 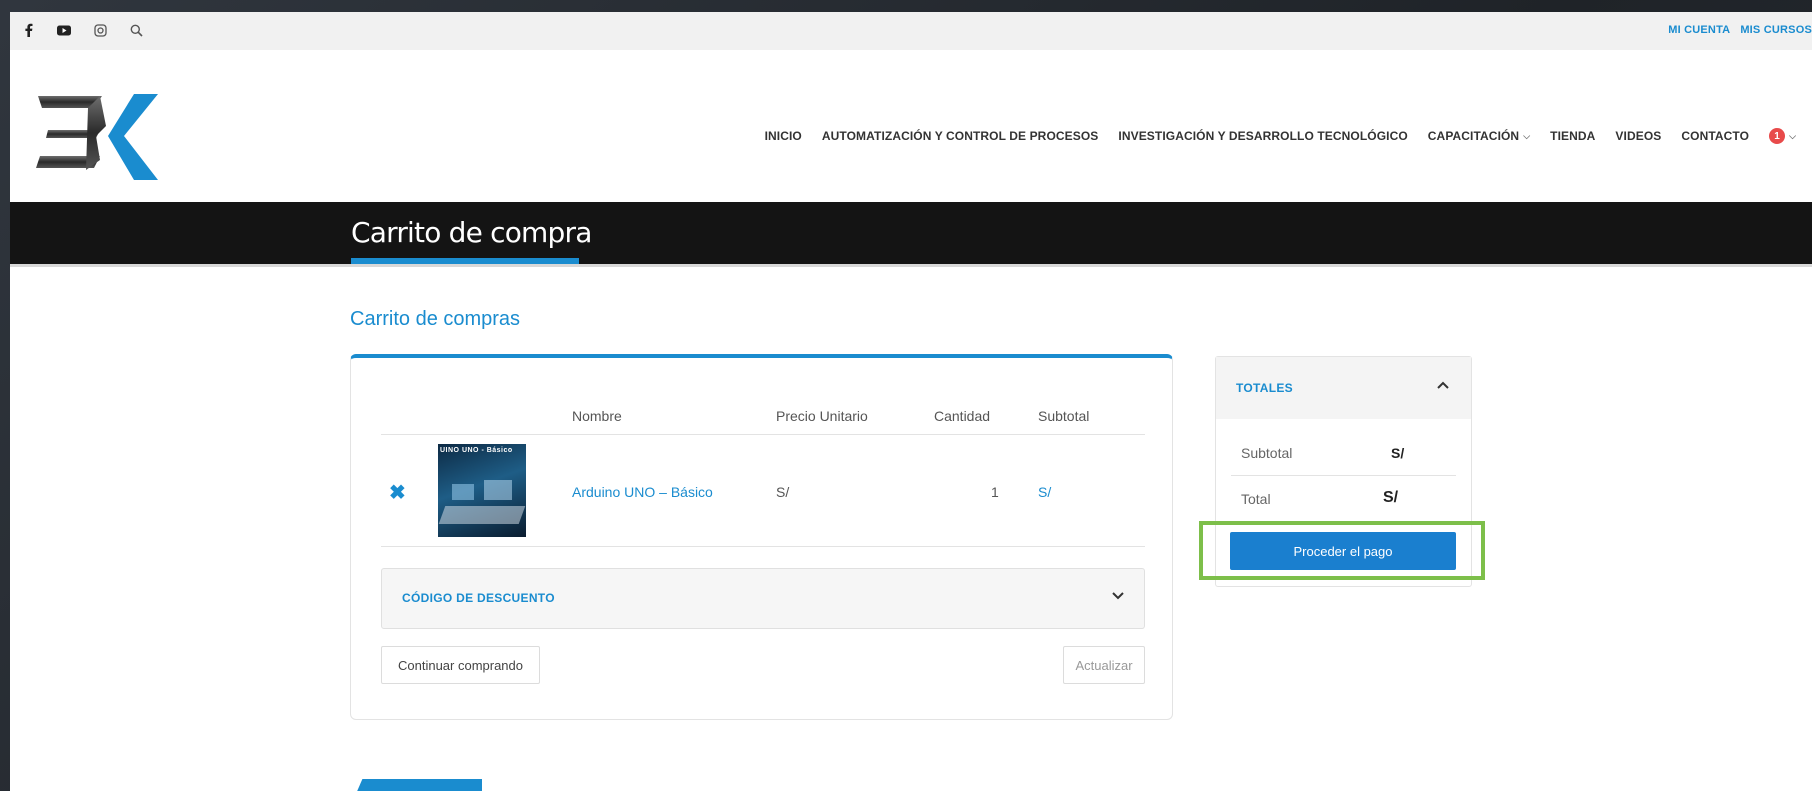 I want to click on item-subtotal: S/, so click(x=1045, y=492).